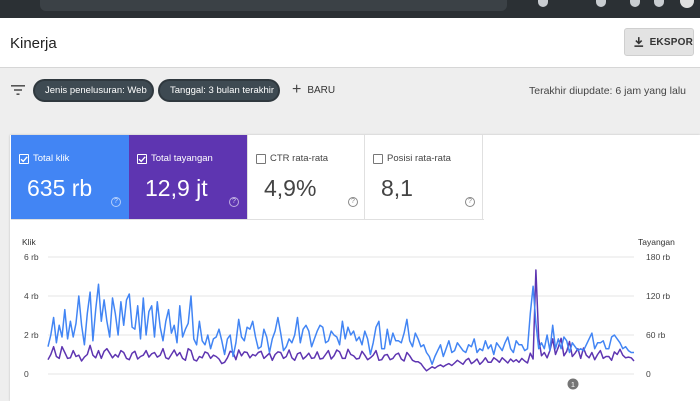  I want to click on metric-value: 635 rb, so click(60, 188).